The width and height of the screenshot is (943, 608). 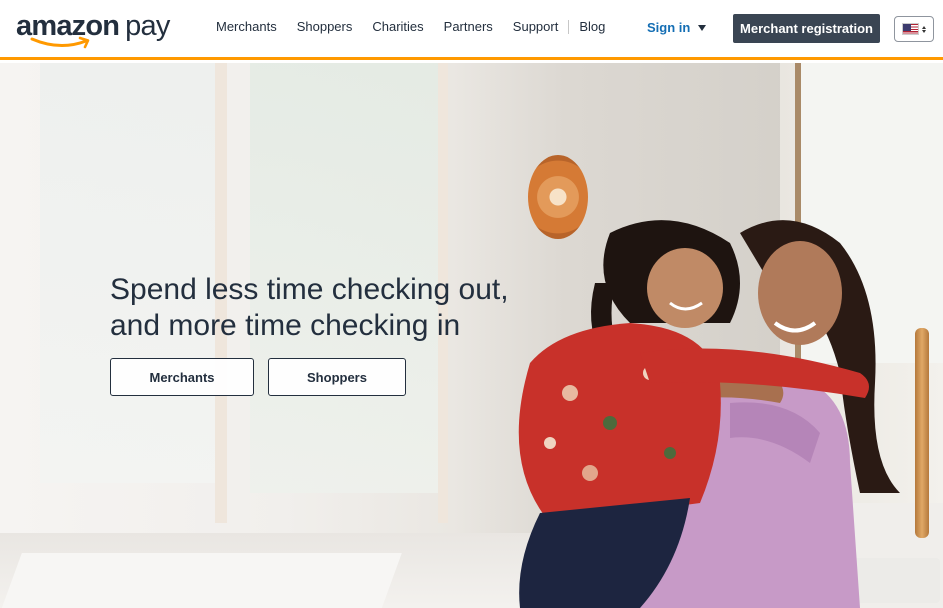 What do you see at coordinates (201, 580) in the screenshot?
I see `countertop` at bounding box center [201, 580].